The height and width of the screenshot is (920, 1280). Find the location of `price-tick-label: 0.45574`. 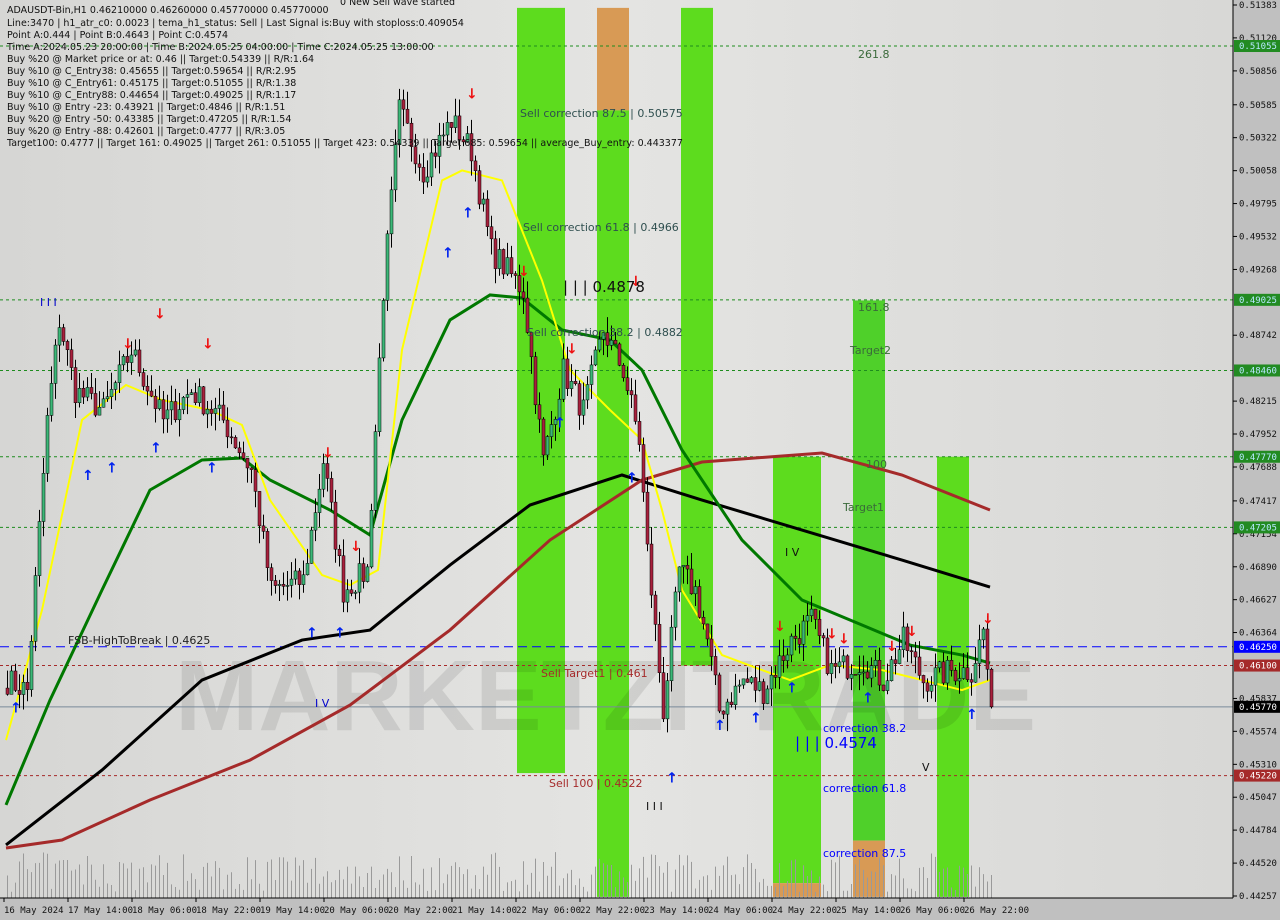

price-tick-label: 0.45574 is located at coordinates (1258, 732).